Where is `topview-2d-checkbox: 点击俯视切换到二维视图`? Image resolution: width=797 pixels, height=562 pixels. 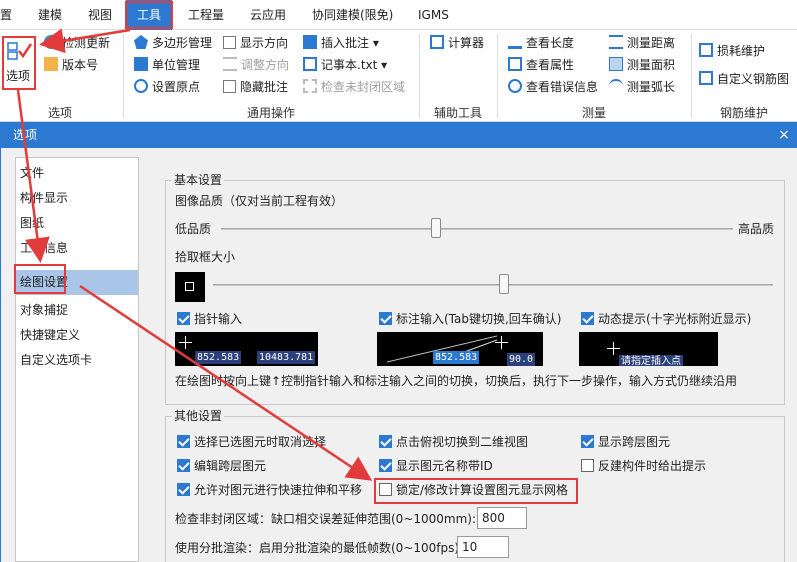 topview-2d-checkbox: 点击俯视切换到二维视图 is located at coordinates (453, 442).